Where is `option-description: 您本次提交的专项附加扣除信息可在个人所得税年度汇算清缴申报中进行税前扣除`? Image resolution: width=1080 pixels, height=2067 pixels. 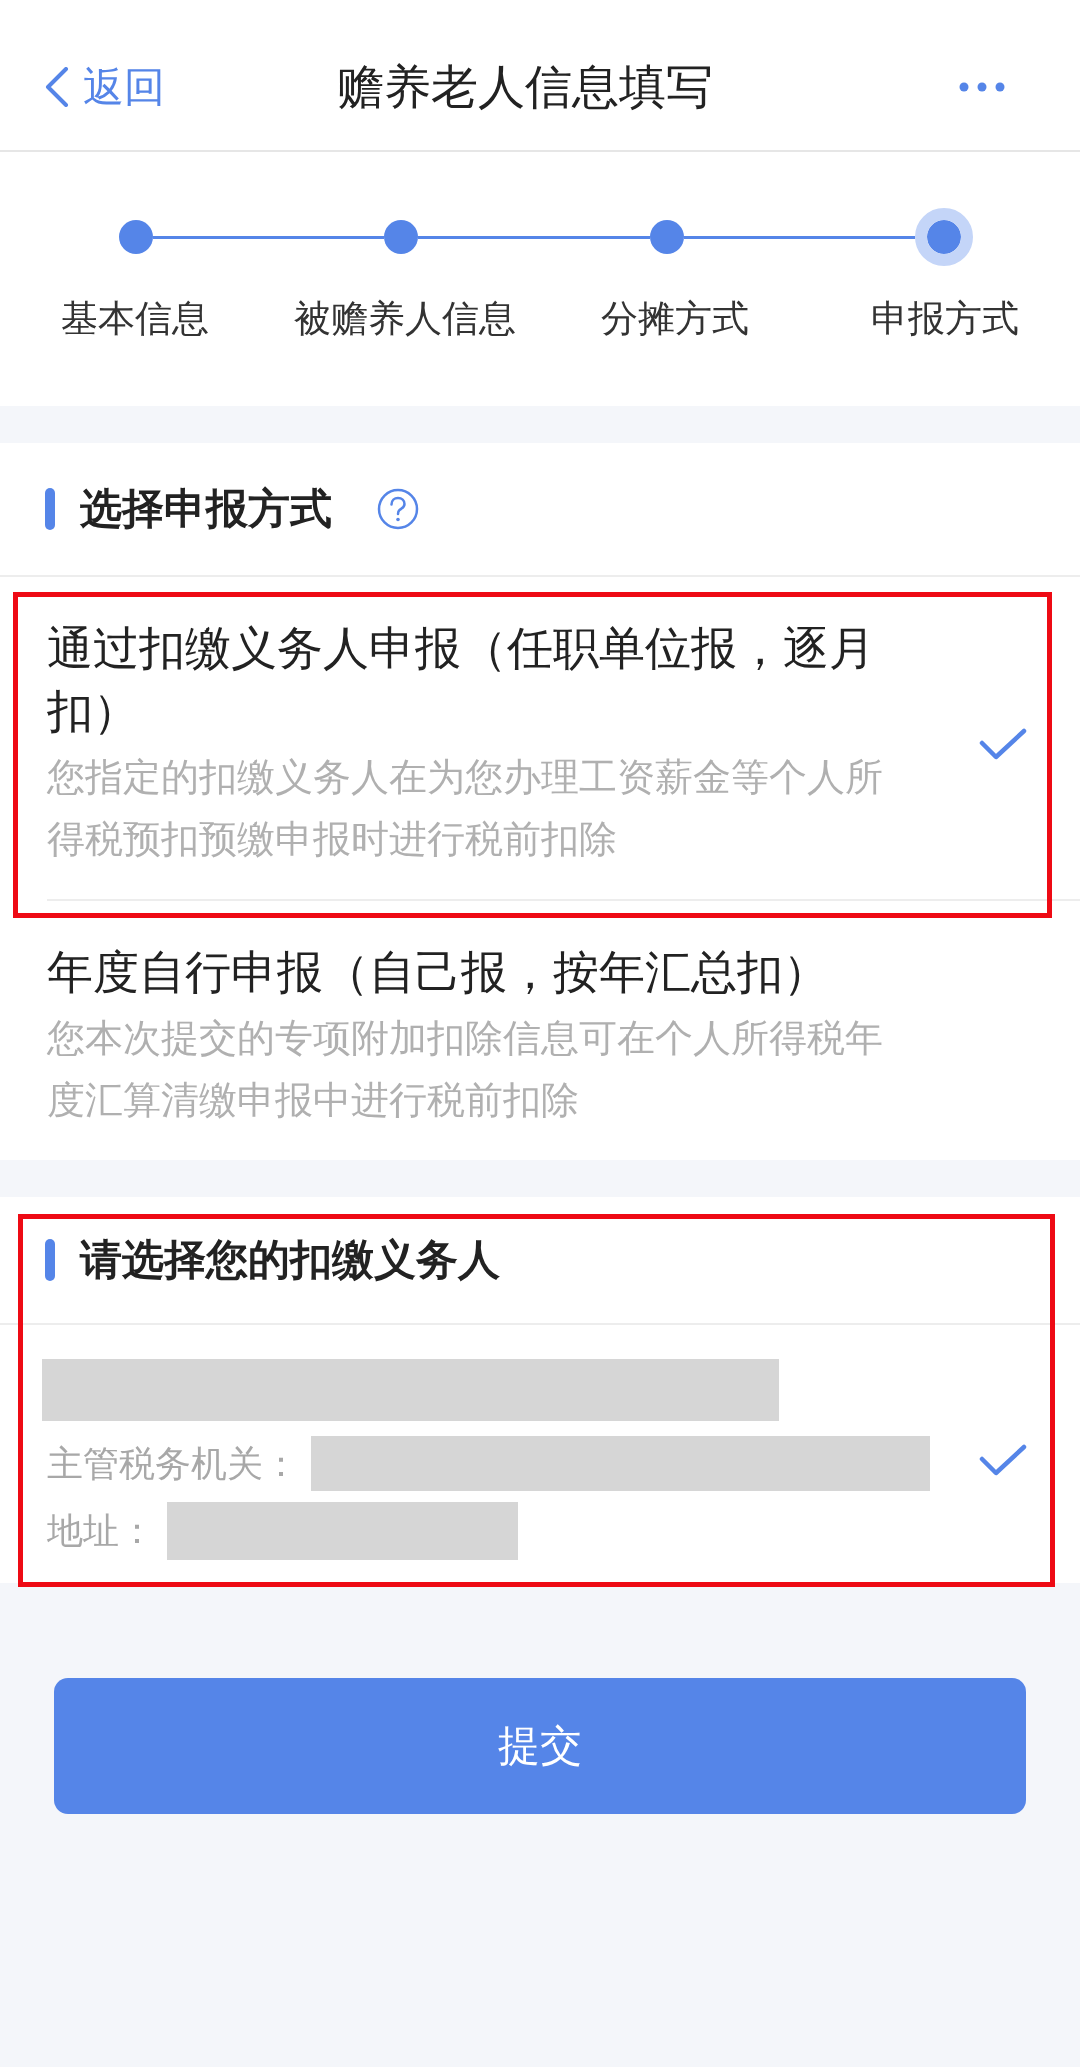
option-description: 您本次提交的专项附加扣除信息可在个人所得税年度汇算清缴申报中进行税前扣除 is located at coordinates (465, 1069).